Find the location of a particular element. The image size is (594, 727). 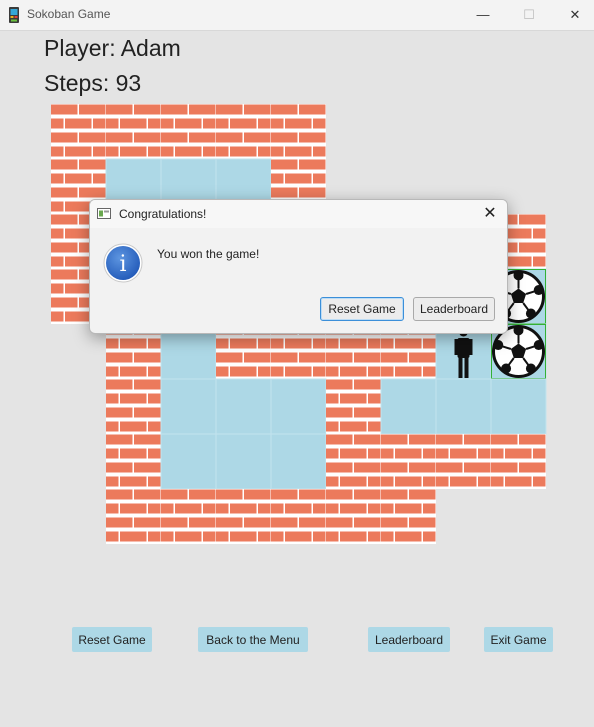

dialog-message: You won the game! is located at coordinates (208, 254).